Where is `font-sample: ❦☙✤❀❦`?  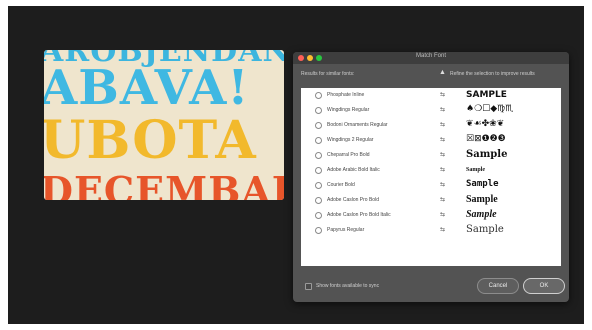 font-sample: ❦☙✤❀❦ is located at coordinates (485, 124).